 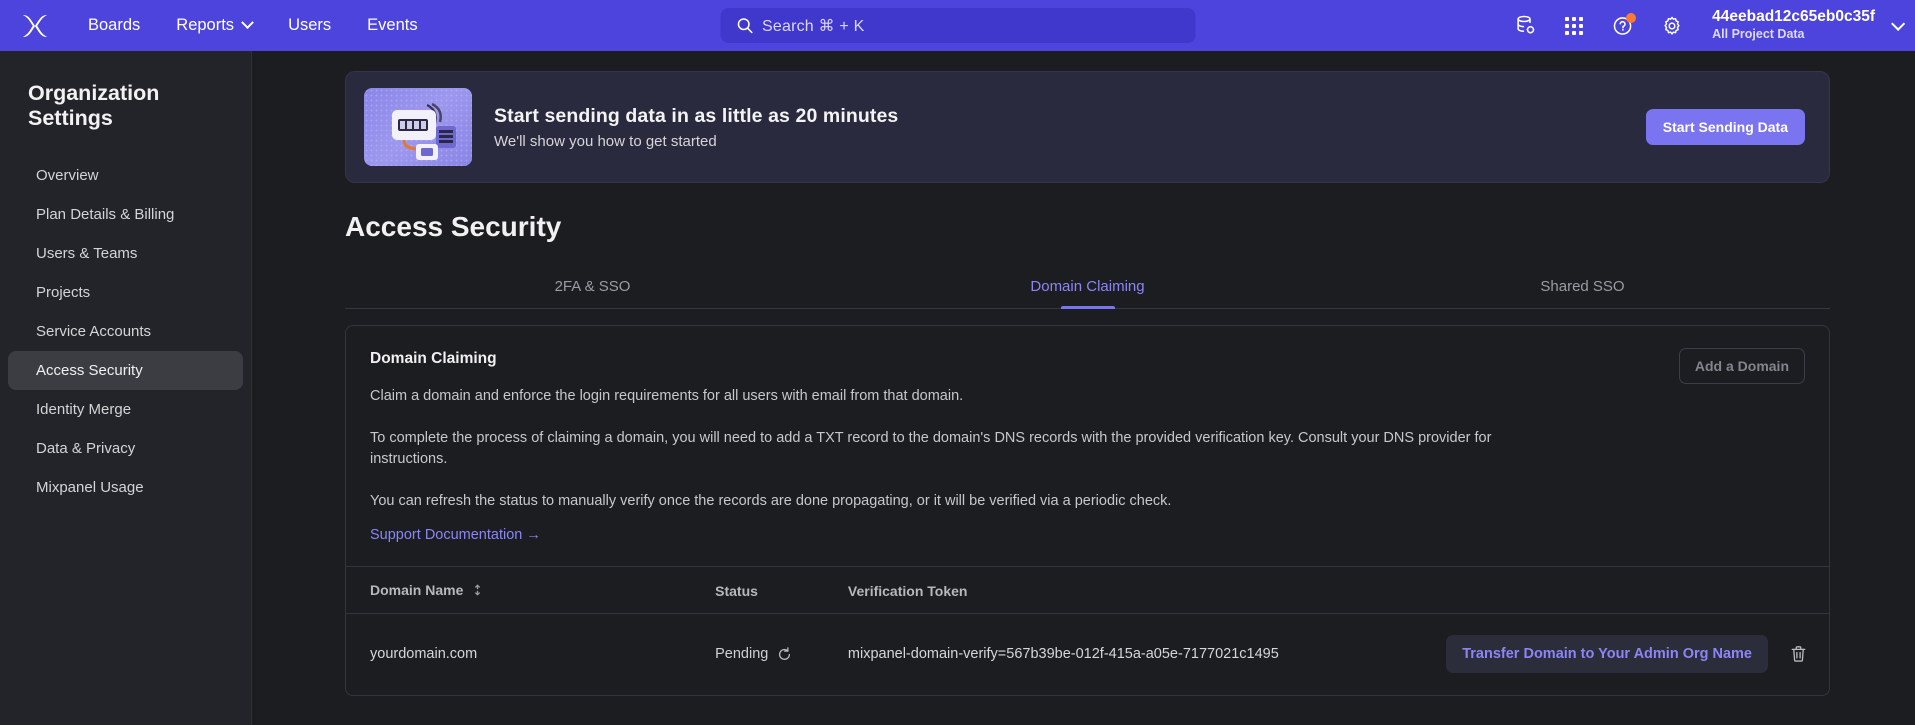 I want to click on project-scope: All Project Data, so click(x=1758, y=34).